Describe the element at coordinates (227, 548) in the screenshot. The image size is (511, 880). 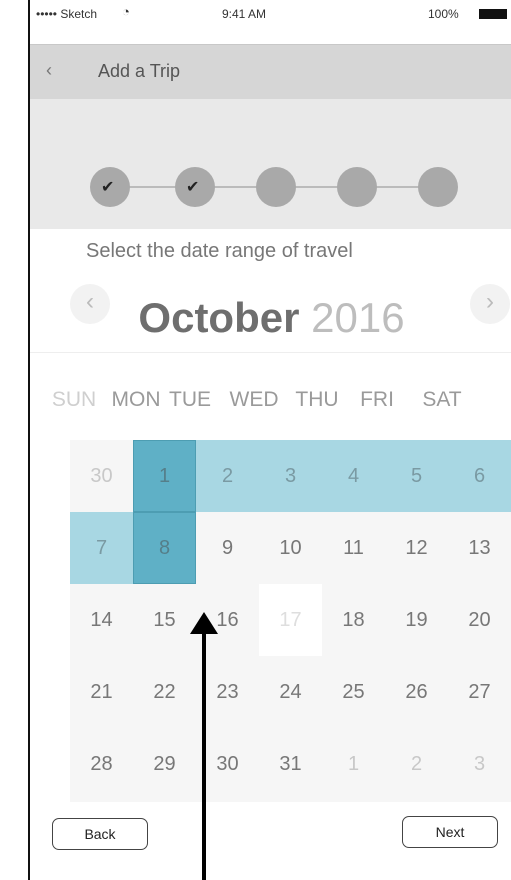
I see `calendar-day: 9` at that location.